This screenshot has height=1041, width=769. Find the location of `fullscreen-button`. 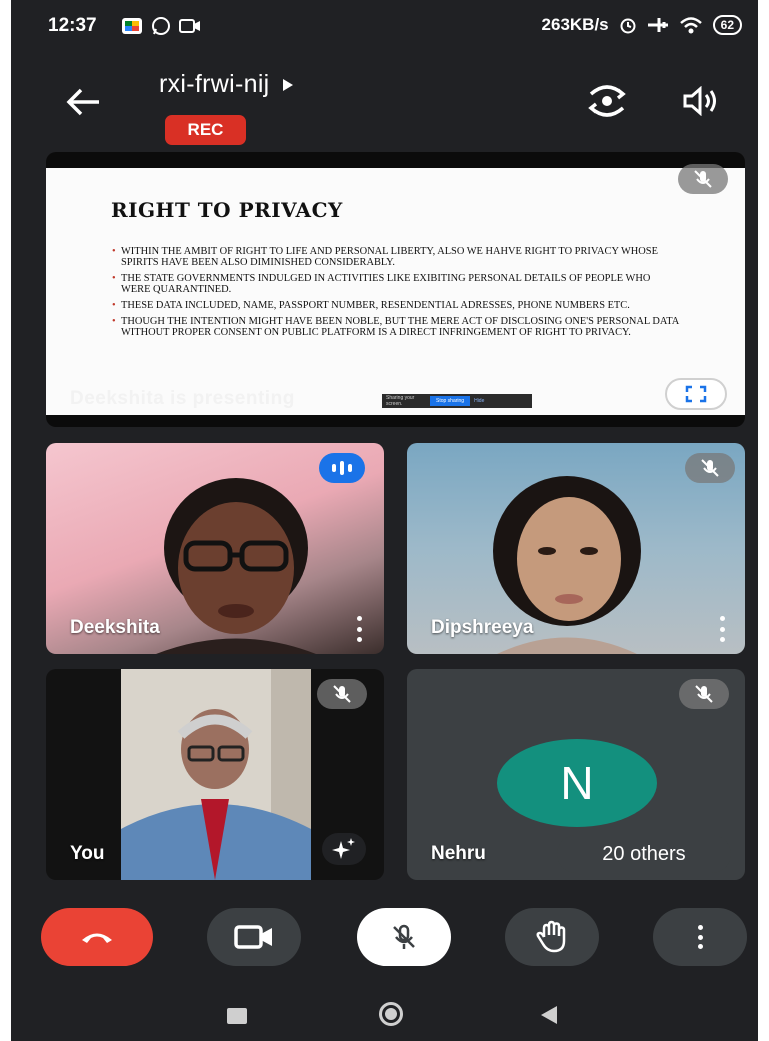

fullscreen-button is located at coordinates (696, 394).